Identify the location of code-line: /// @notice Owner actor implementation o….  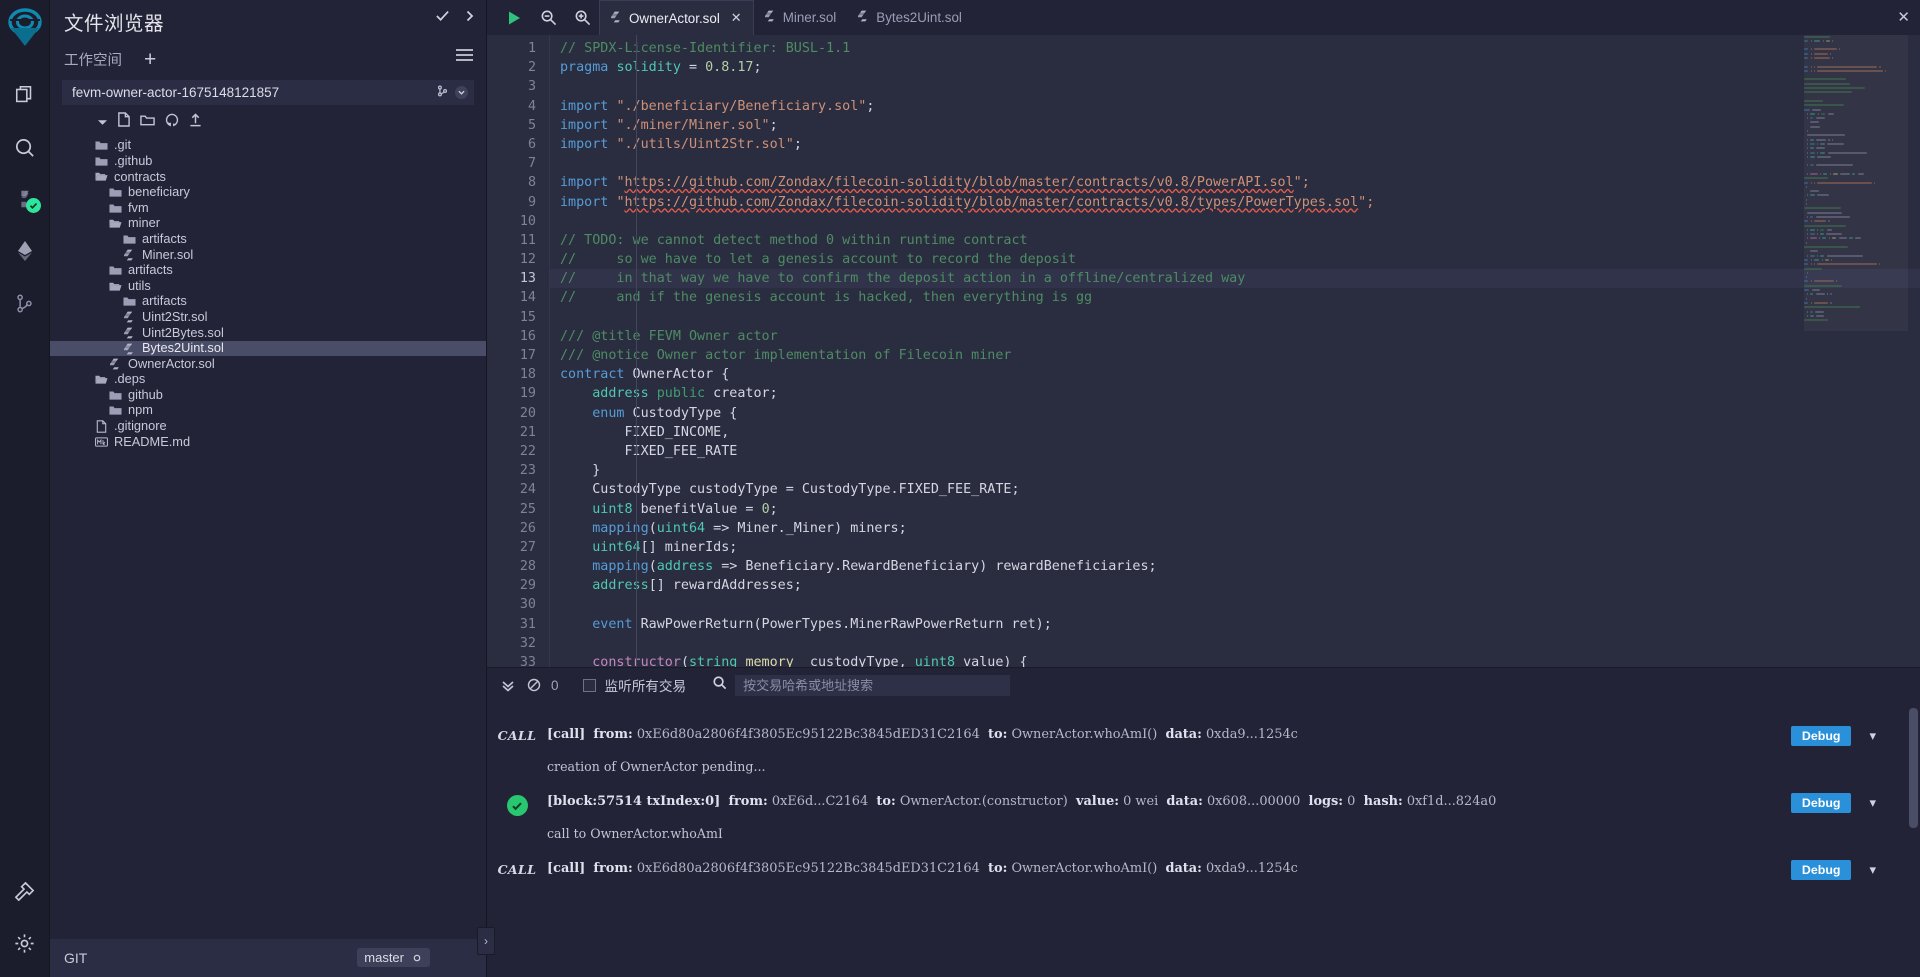
(1235, 355).